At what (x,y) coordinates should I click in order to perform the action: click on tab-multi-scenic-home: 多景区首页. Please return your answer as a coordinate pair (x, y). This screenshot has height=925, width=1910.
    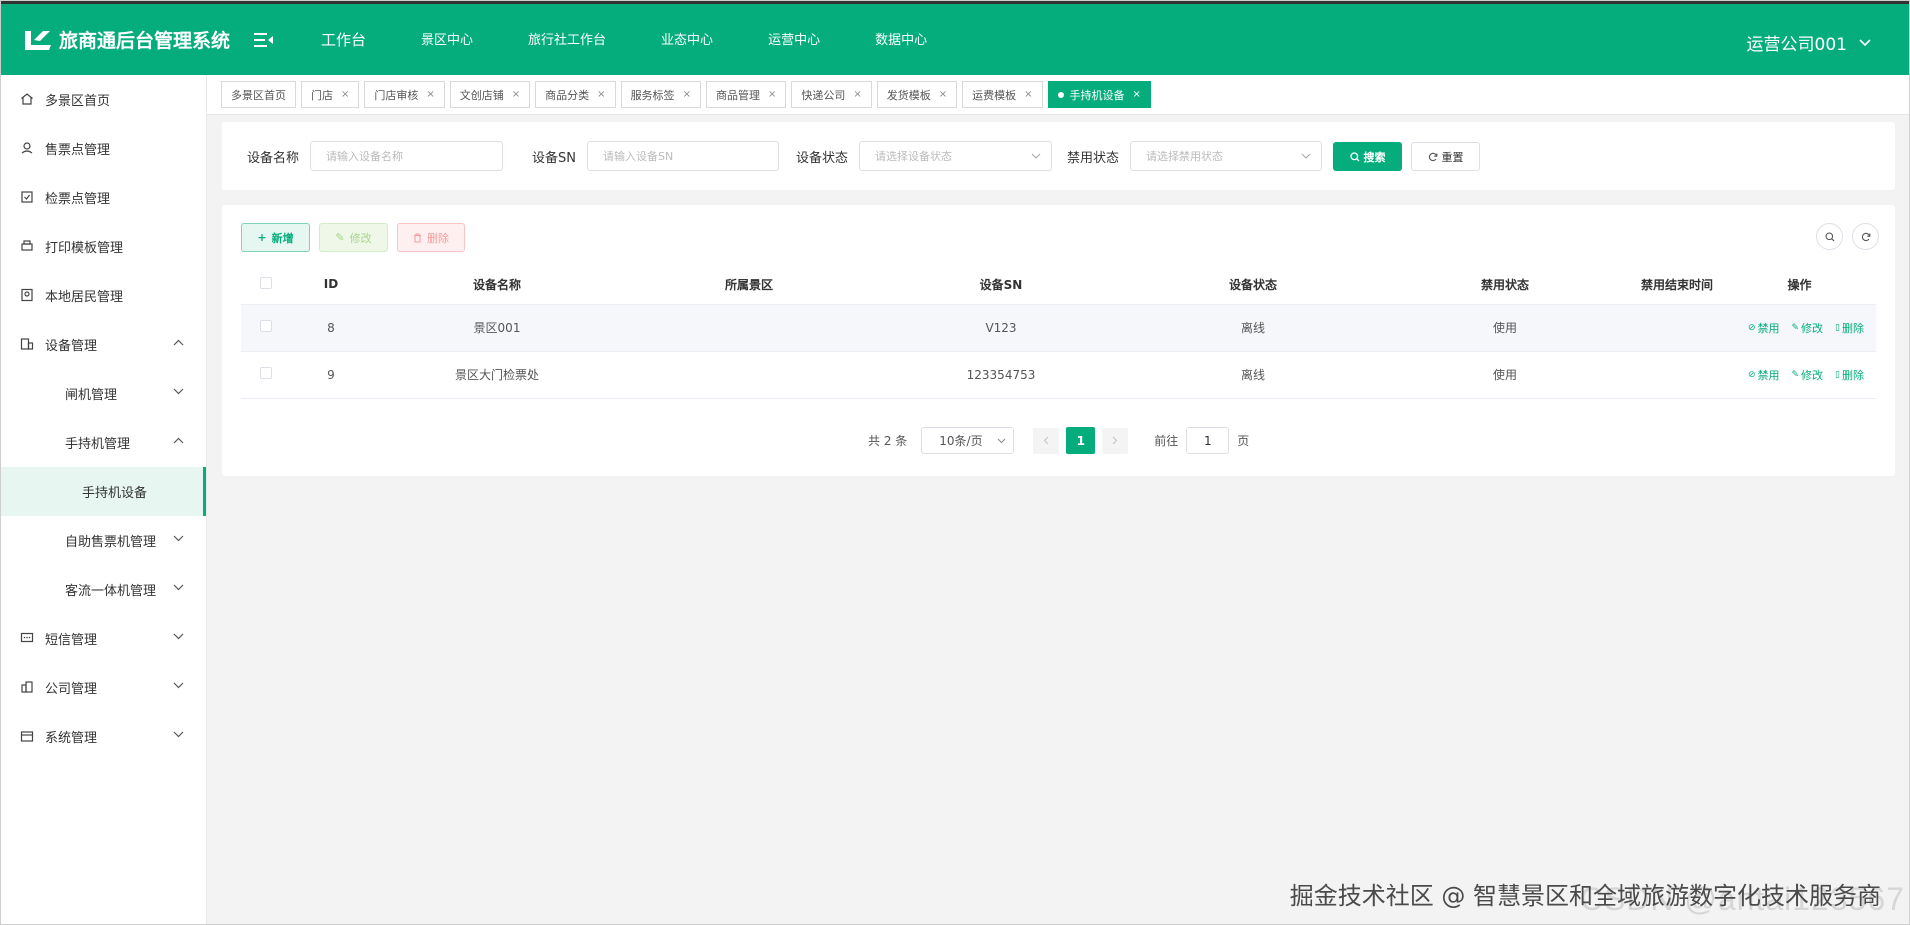
    Looking at the image, I should click on (258, 94).